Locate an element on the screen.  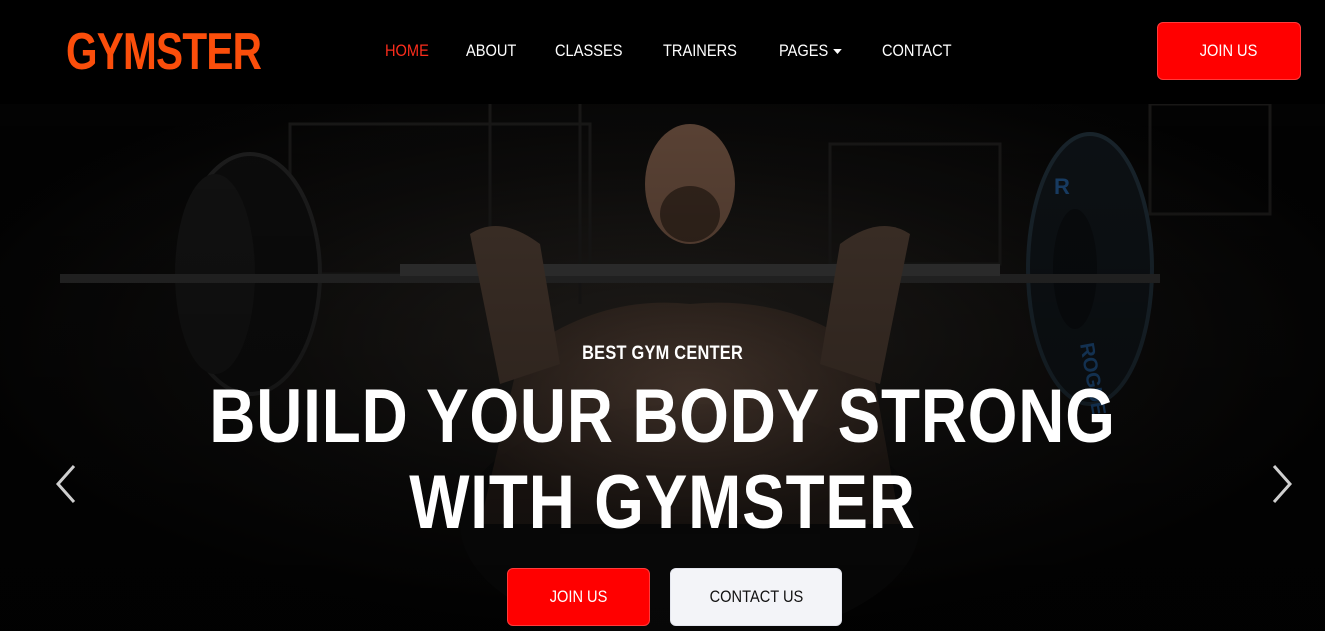
hero-contact-label: CONTACT US is located at coordinates (756, 596).